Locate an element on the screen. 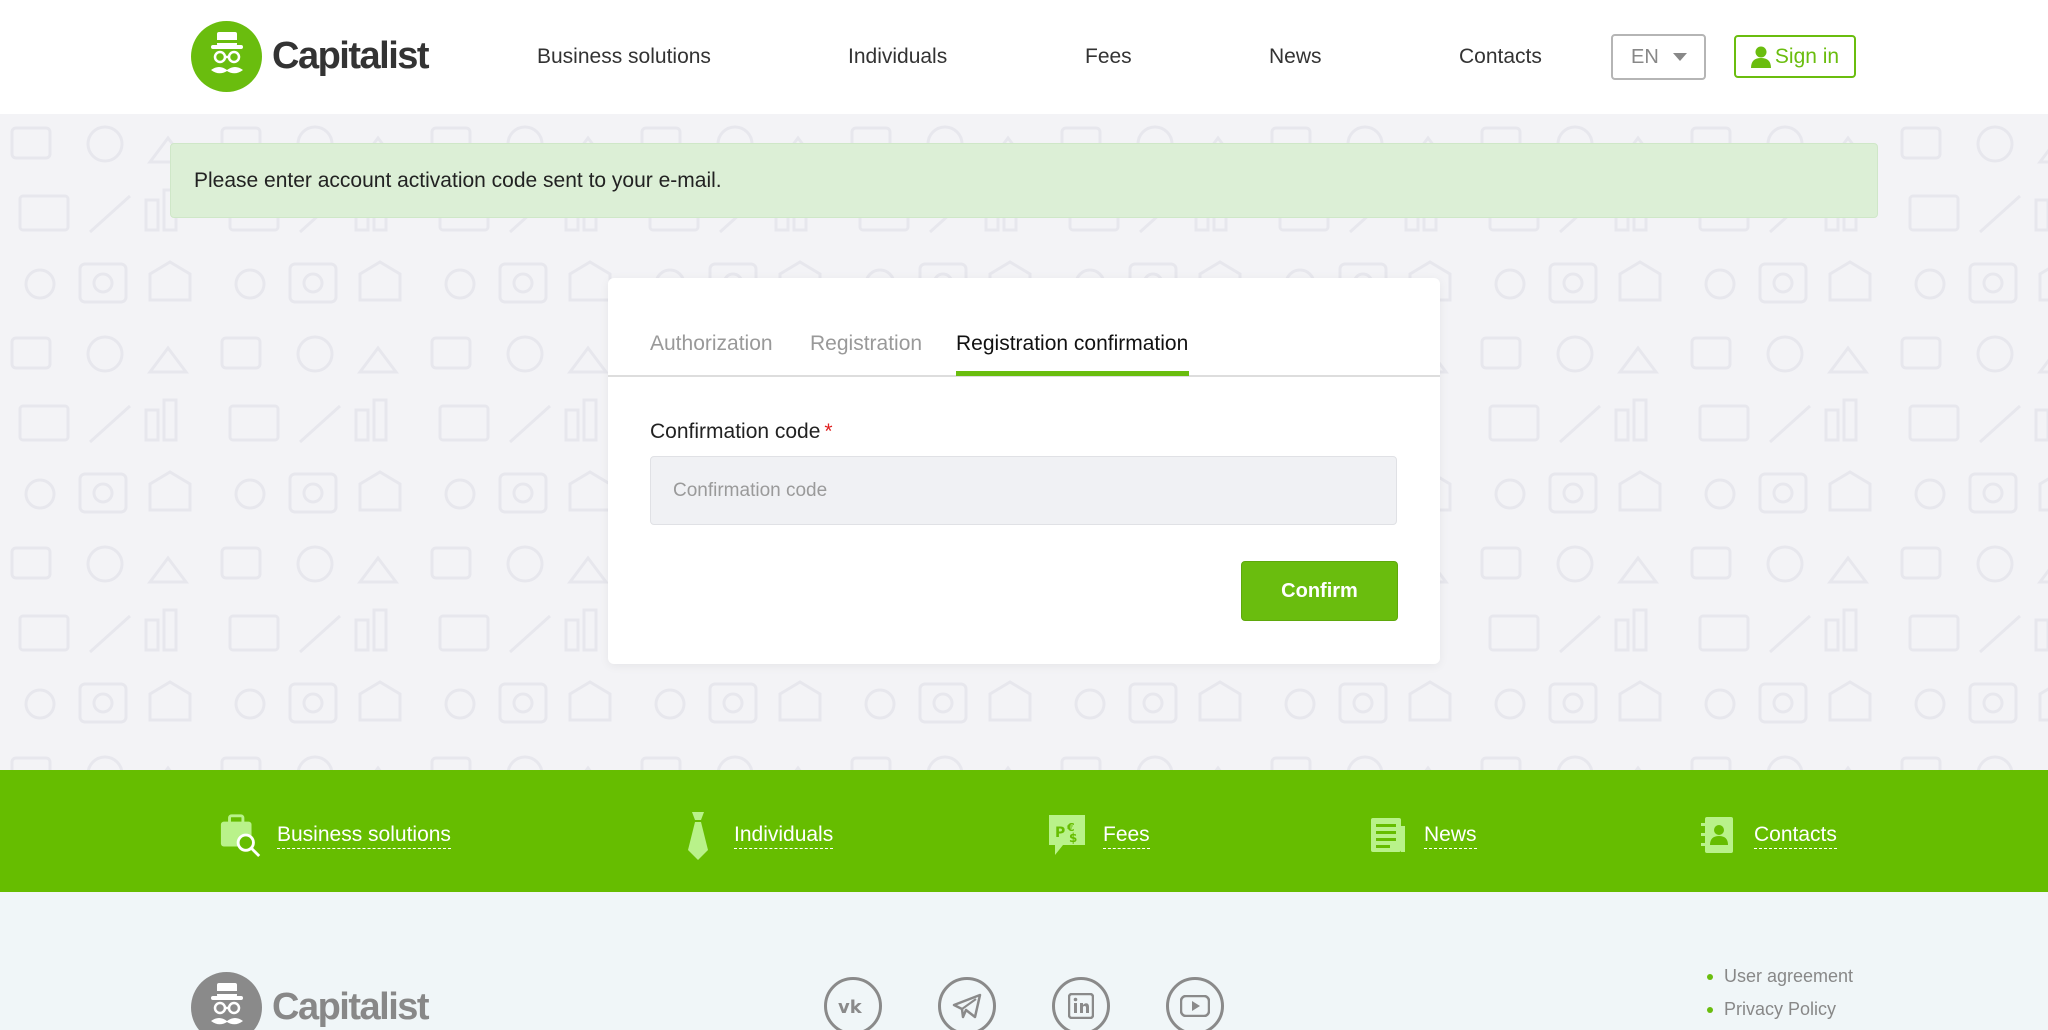  footer-logo: Capitalist is located at coordinates (310, 1001).